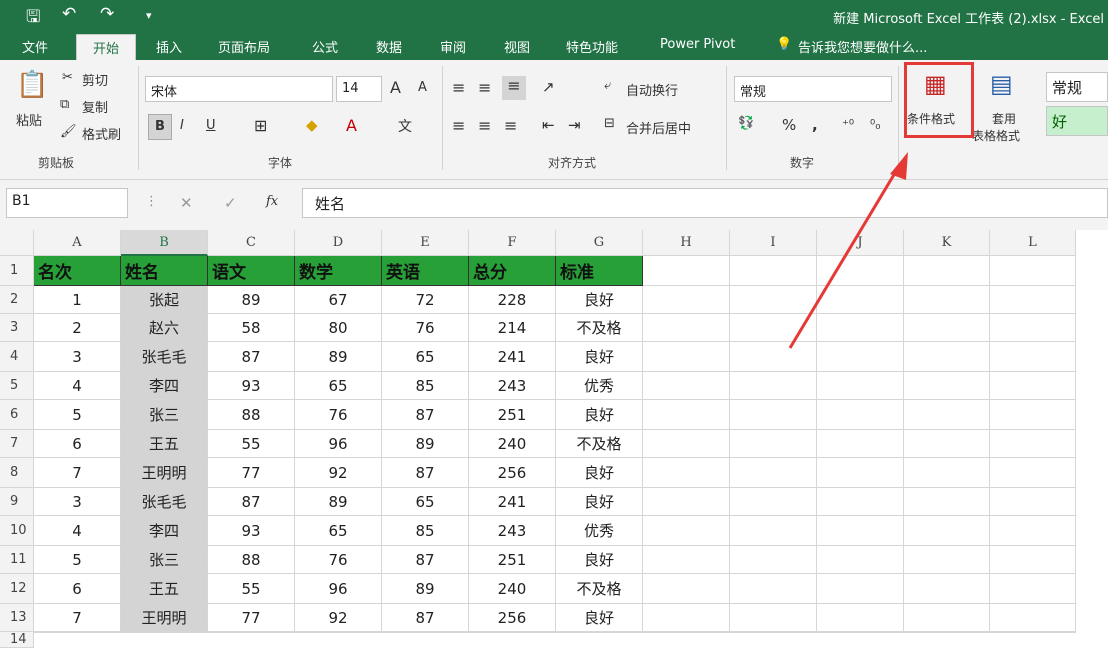 This screenshot has width=1108, height=656. What do you see at coordinates (17, 300) in the screenshot?
I see `row-header-2: 2` at bounding box center [17, 300].